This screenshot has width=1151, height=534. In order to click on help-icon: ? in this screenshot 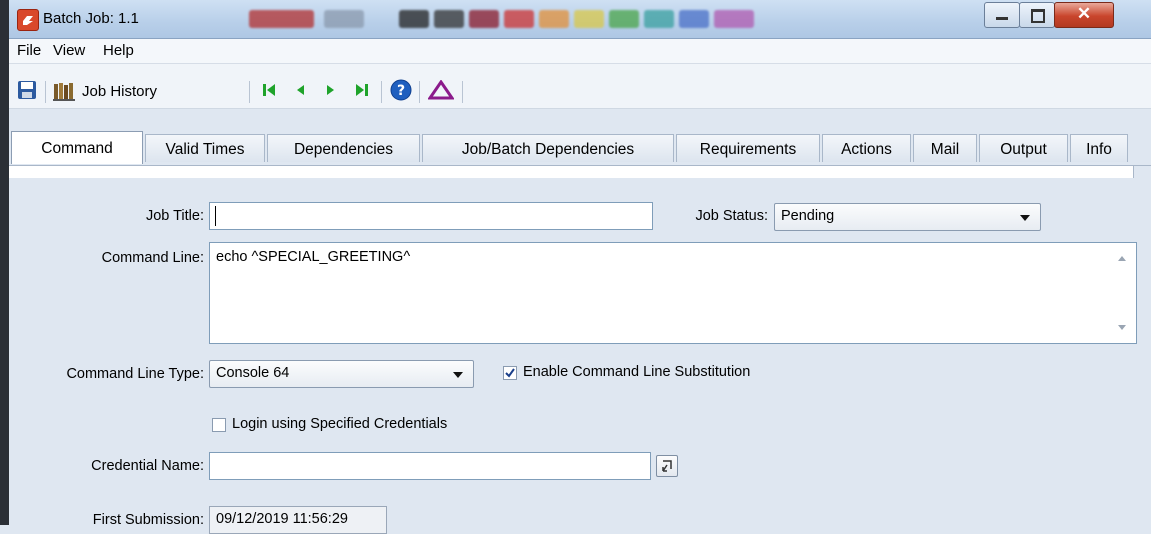, I will do `click(401, 92)`.